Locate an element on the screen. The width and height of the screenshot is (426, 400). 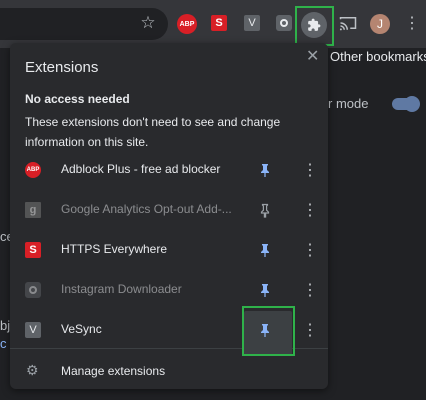
cast-glyph-icon is located at coordinates (348, 24).